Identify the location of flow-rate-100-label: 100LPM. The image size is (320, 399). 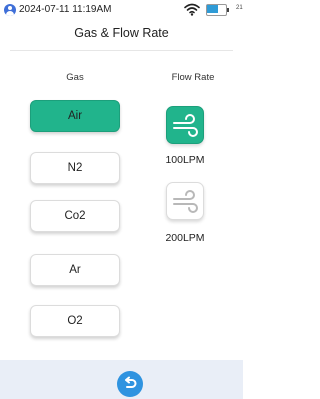
(185, 160).